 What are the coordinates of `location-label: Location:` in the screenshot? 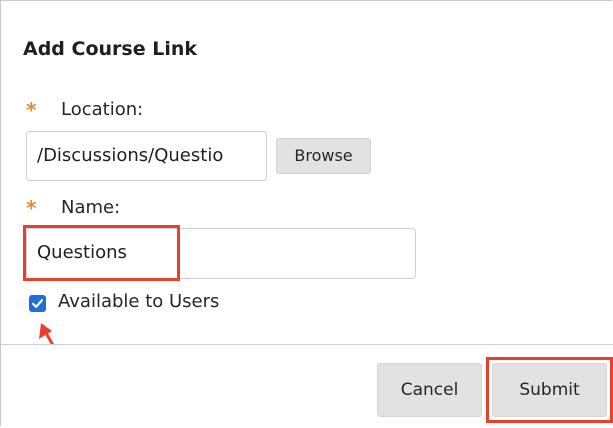 It's located at (102, 109).